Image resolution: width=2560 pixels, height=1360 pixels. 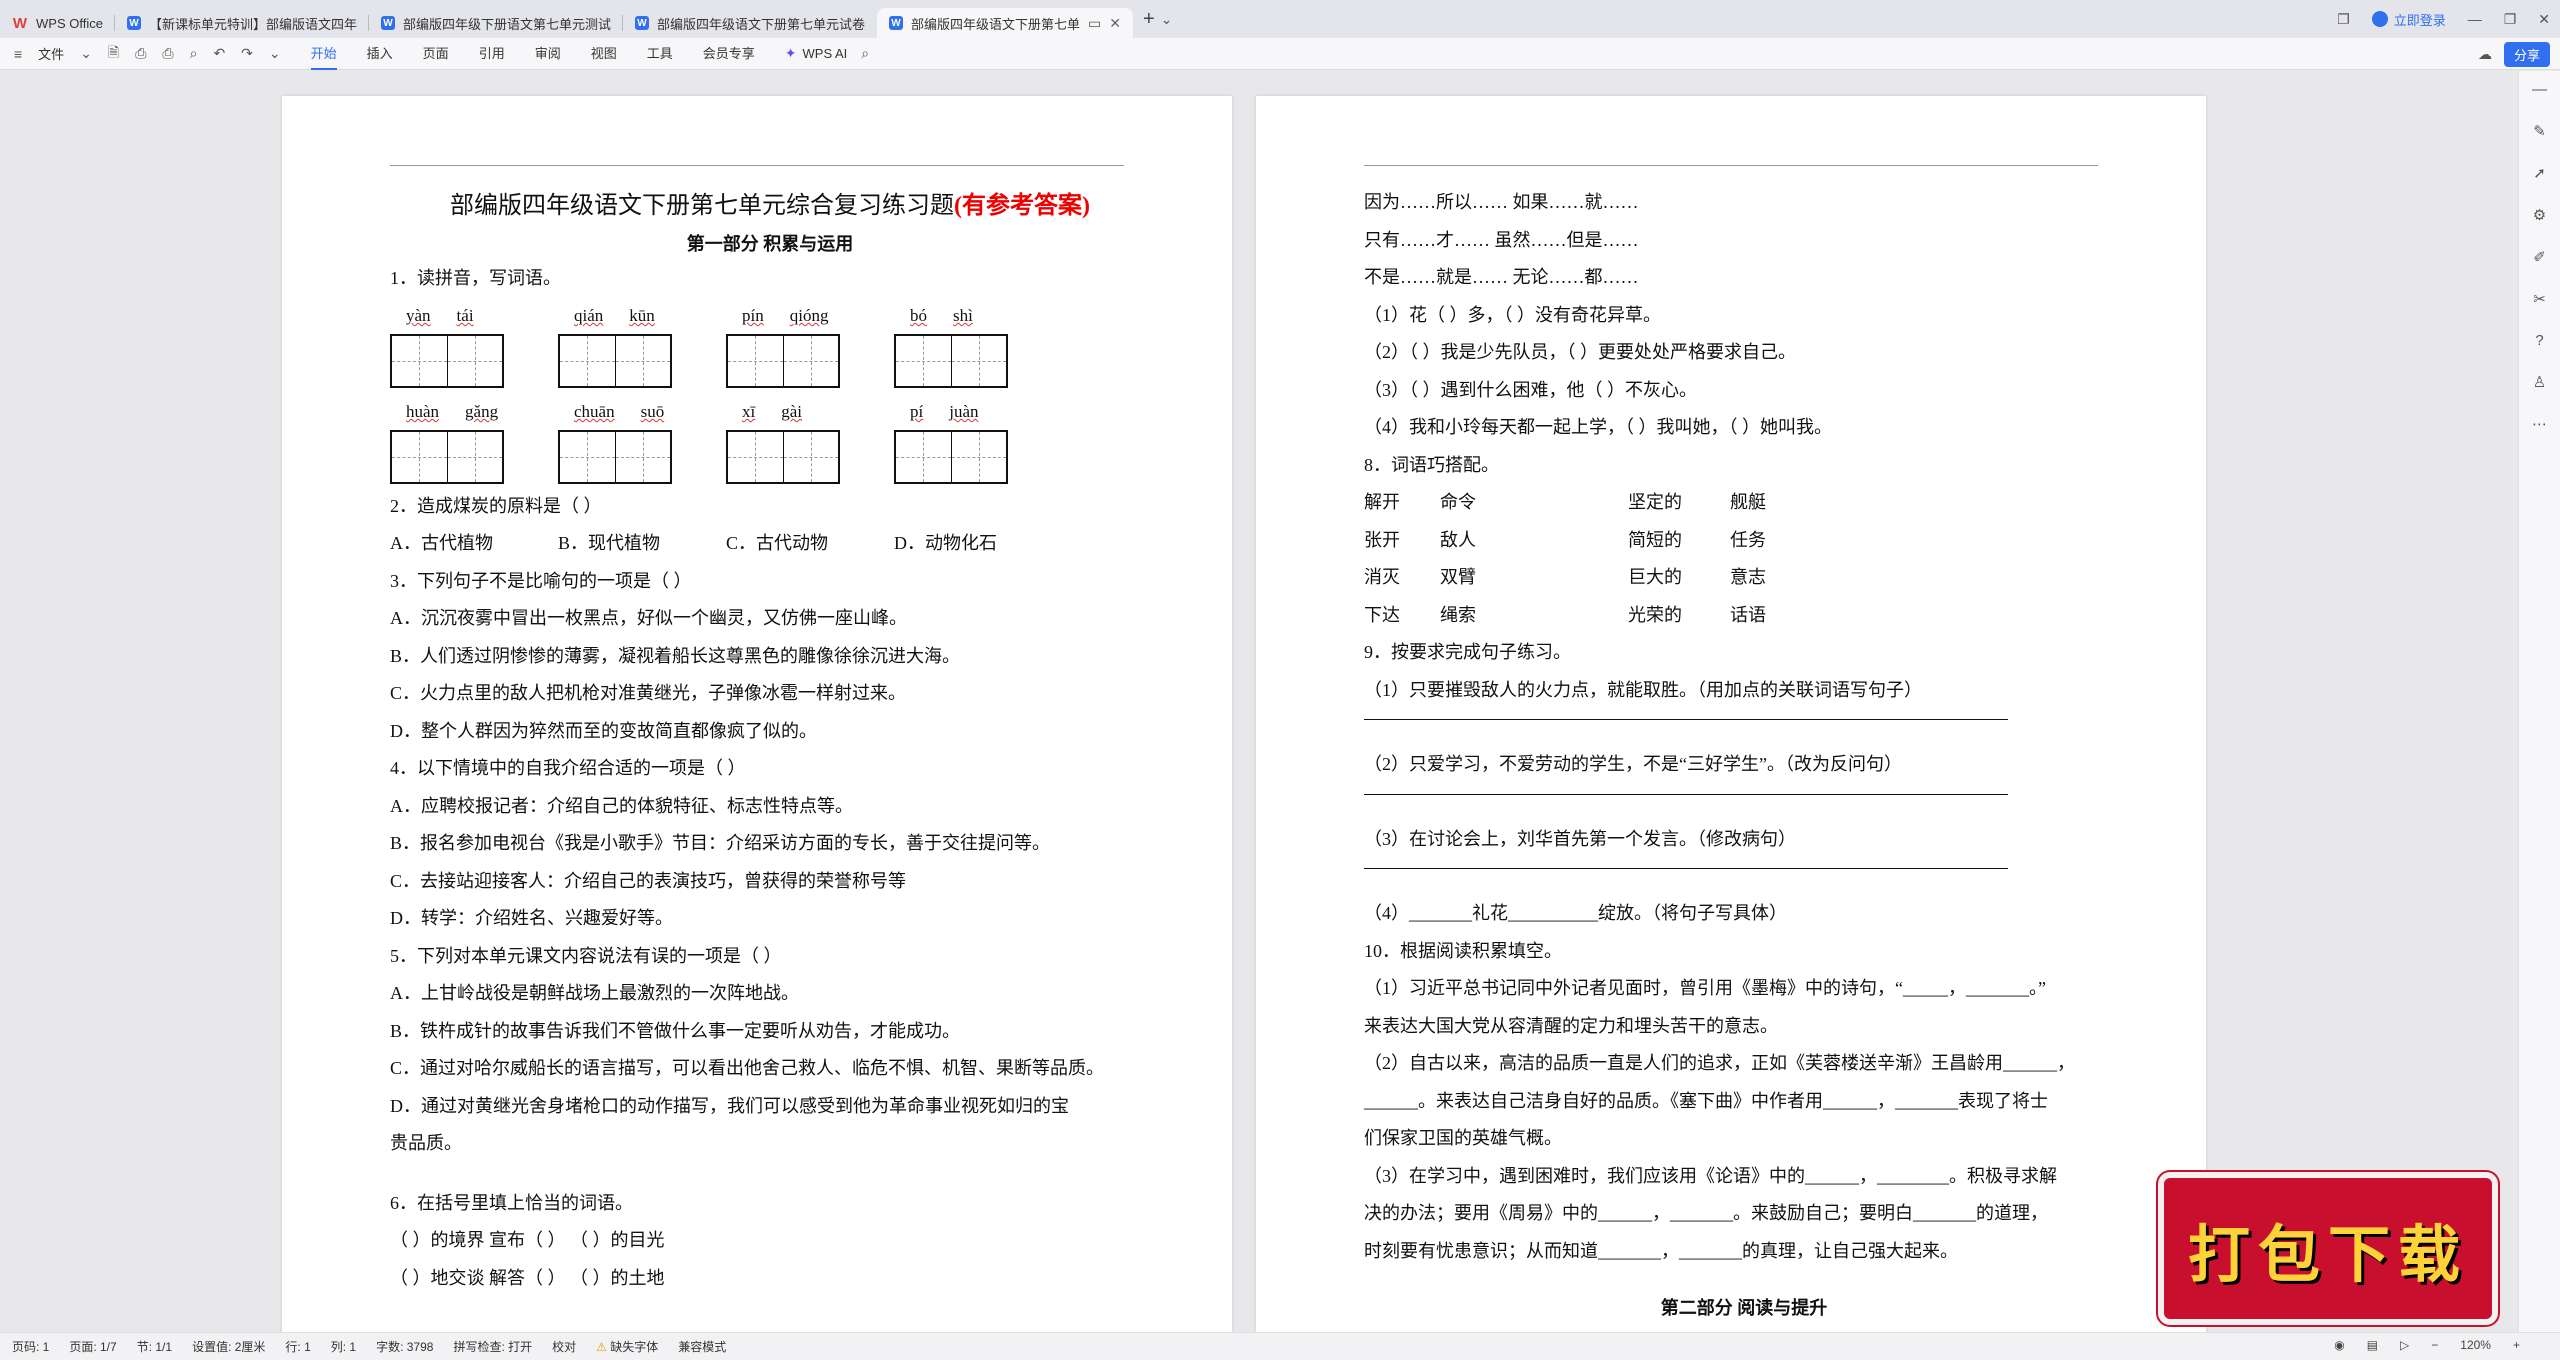 I want to click on help-icon: ?, so click(x=2539, y=340).